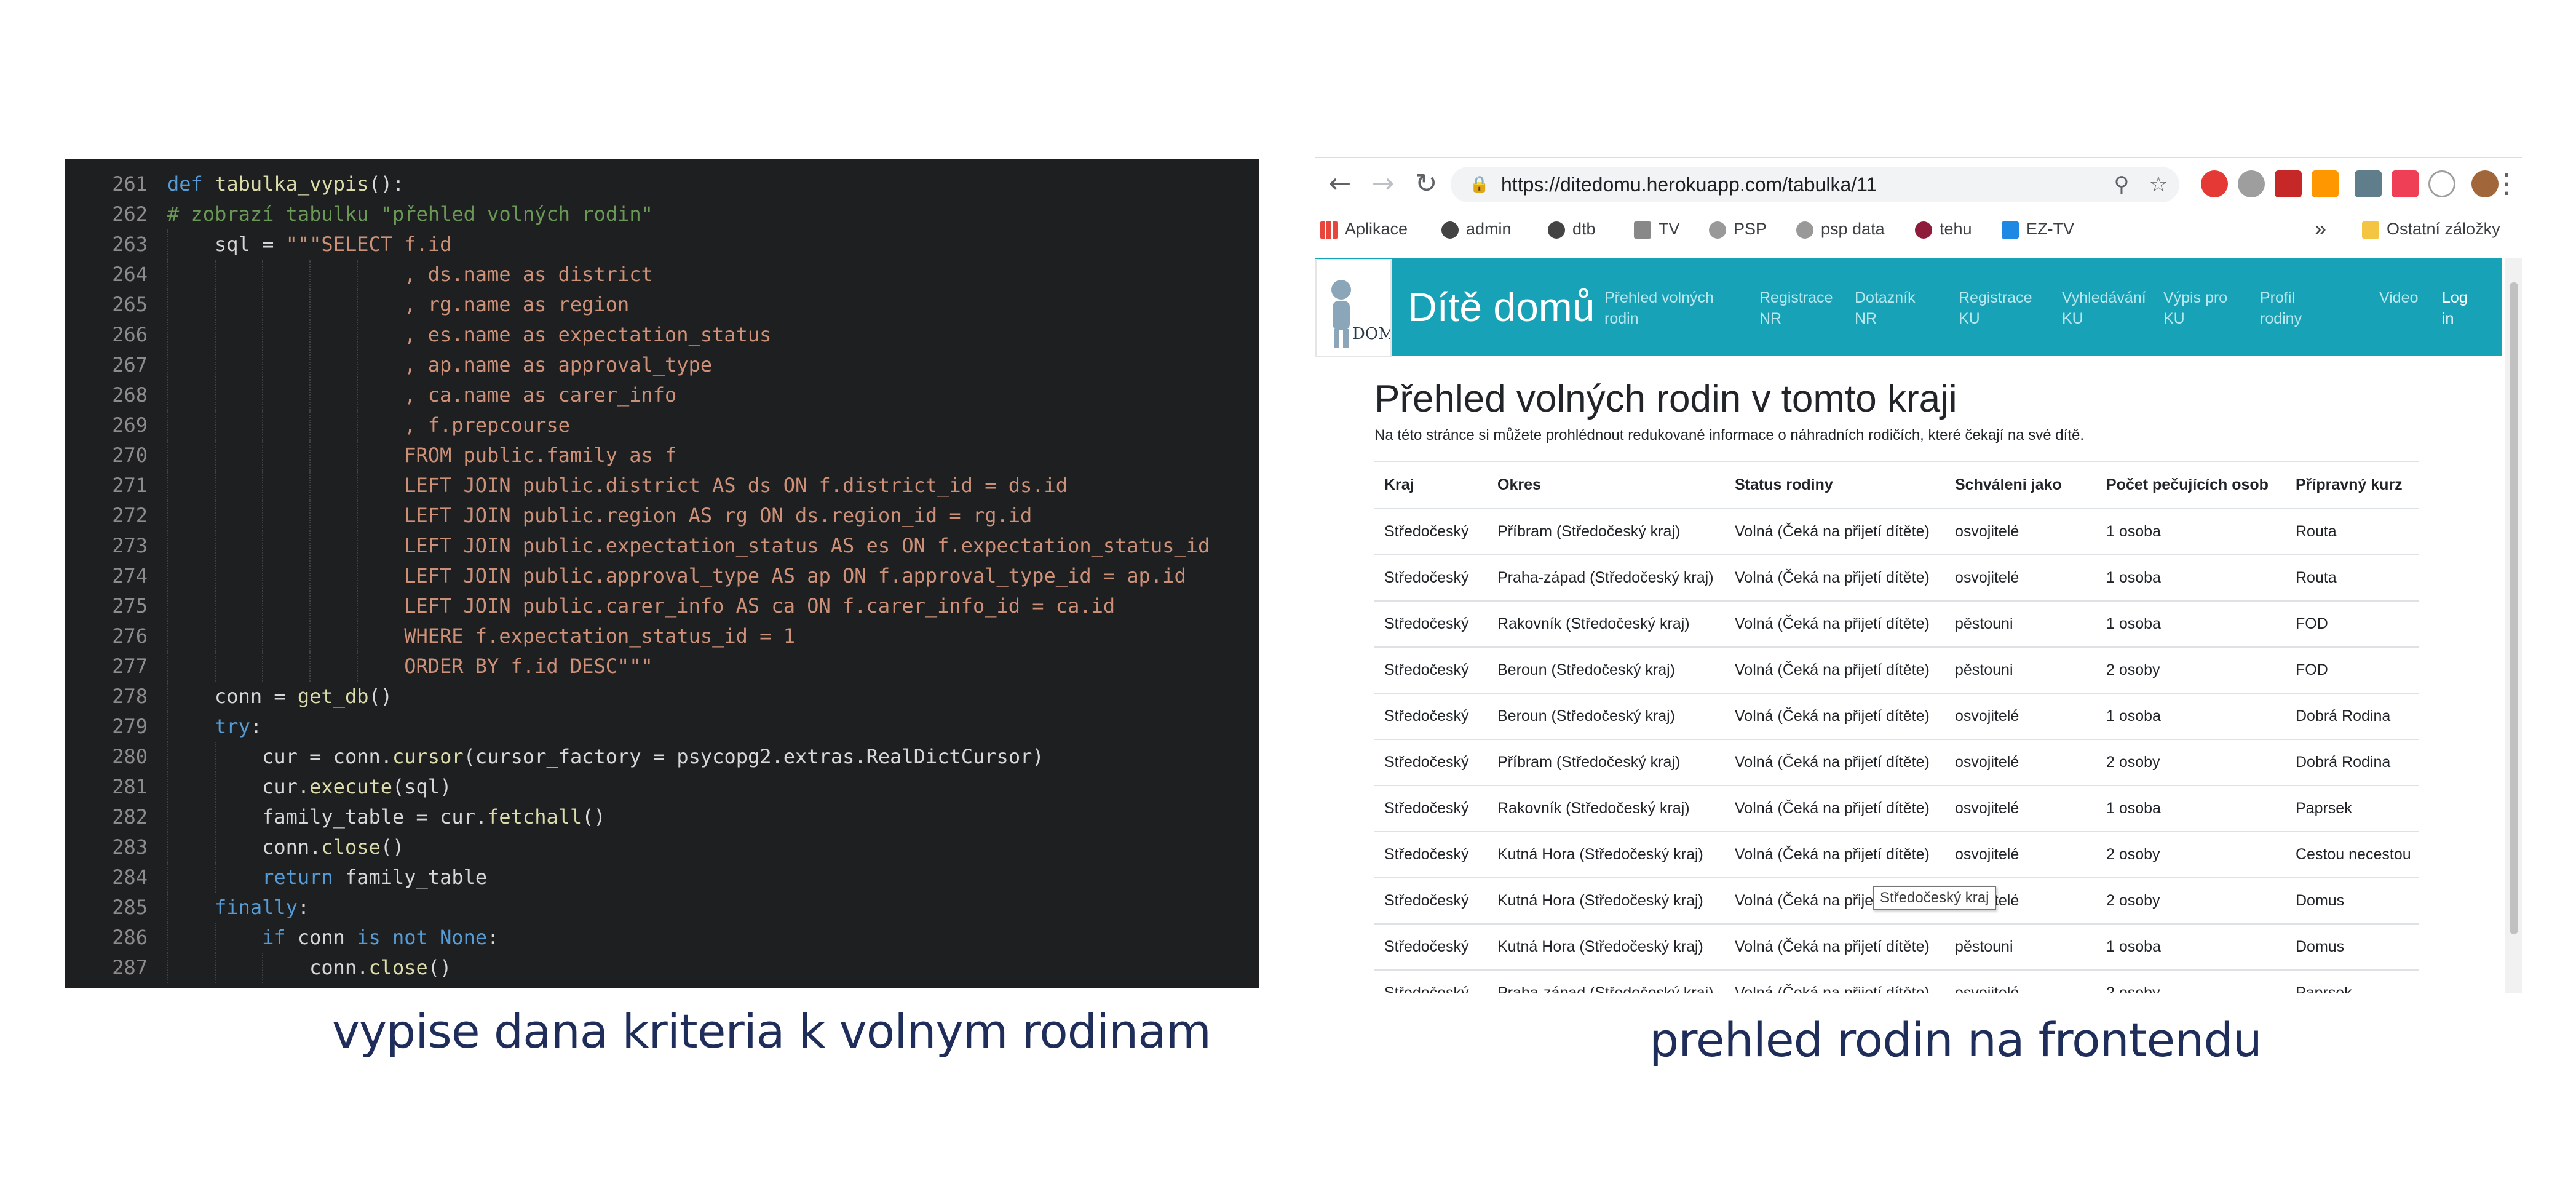 The image size is (2576, 1181). What do you see at coordinates (662, 455) in the screenshot?
I see `code-line: 270 FROM public.family as f` at bounding box center [662, 455].